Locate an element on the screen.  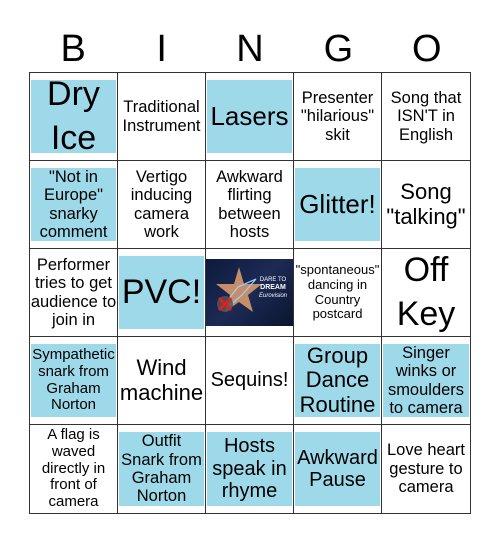
cell-text: Presenter "hilarious" skit is located at coordinates (337, 116).